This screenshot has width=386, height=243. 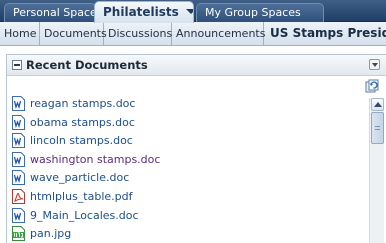 I want to click on nav-label: Home, so click(x=20, y=33).